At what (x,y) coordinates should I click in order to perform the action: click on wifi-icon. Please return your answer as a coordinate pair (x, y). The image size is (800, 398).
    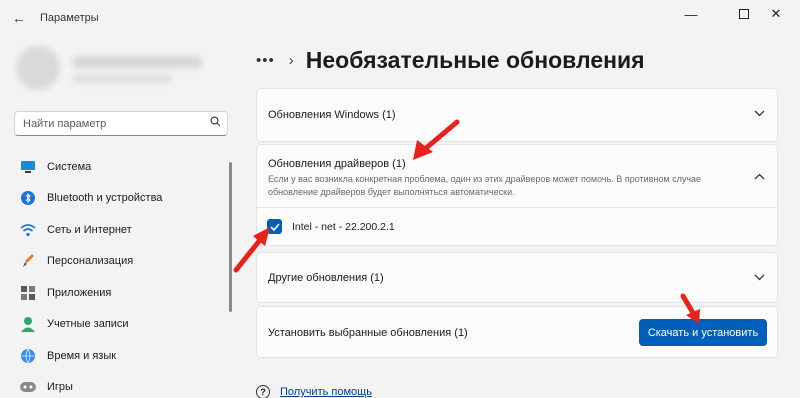
    Looking at the image, I should click on (28, 230).